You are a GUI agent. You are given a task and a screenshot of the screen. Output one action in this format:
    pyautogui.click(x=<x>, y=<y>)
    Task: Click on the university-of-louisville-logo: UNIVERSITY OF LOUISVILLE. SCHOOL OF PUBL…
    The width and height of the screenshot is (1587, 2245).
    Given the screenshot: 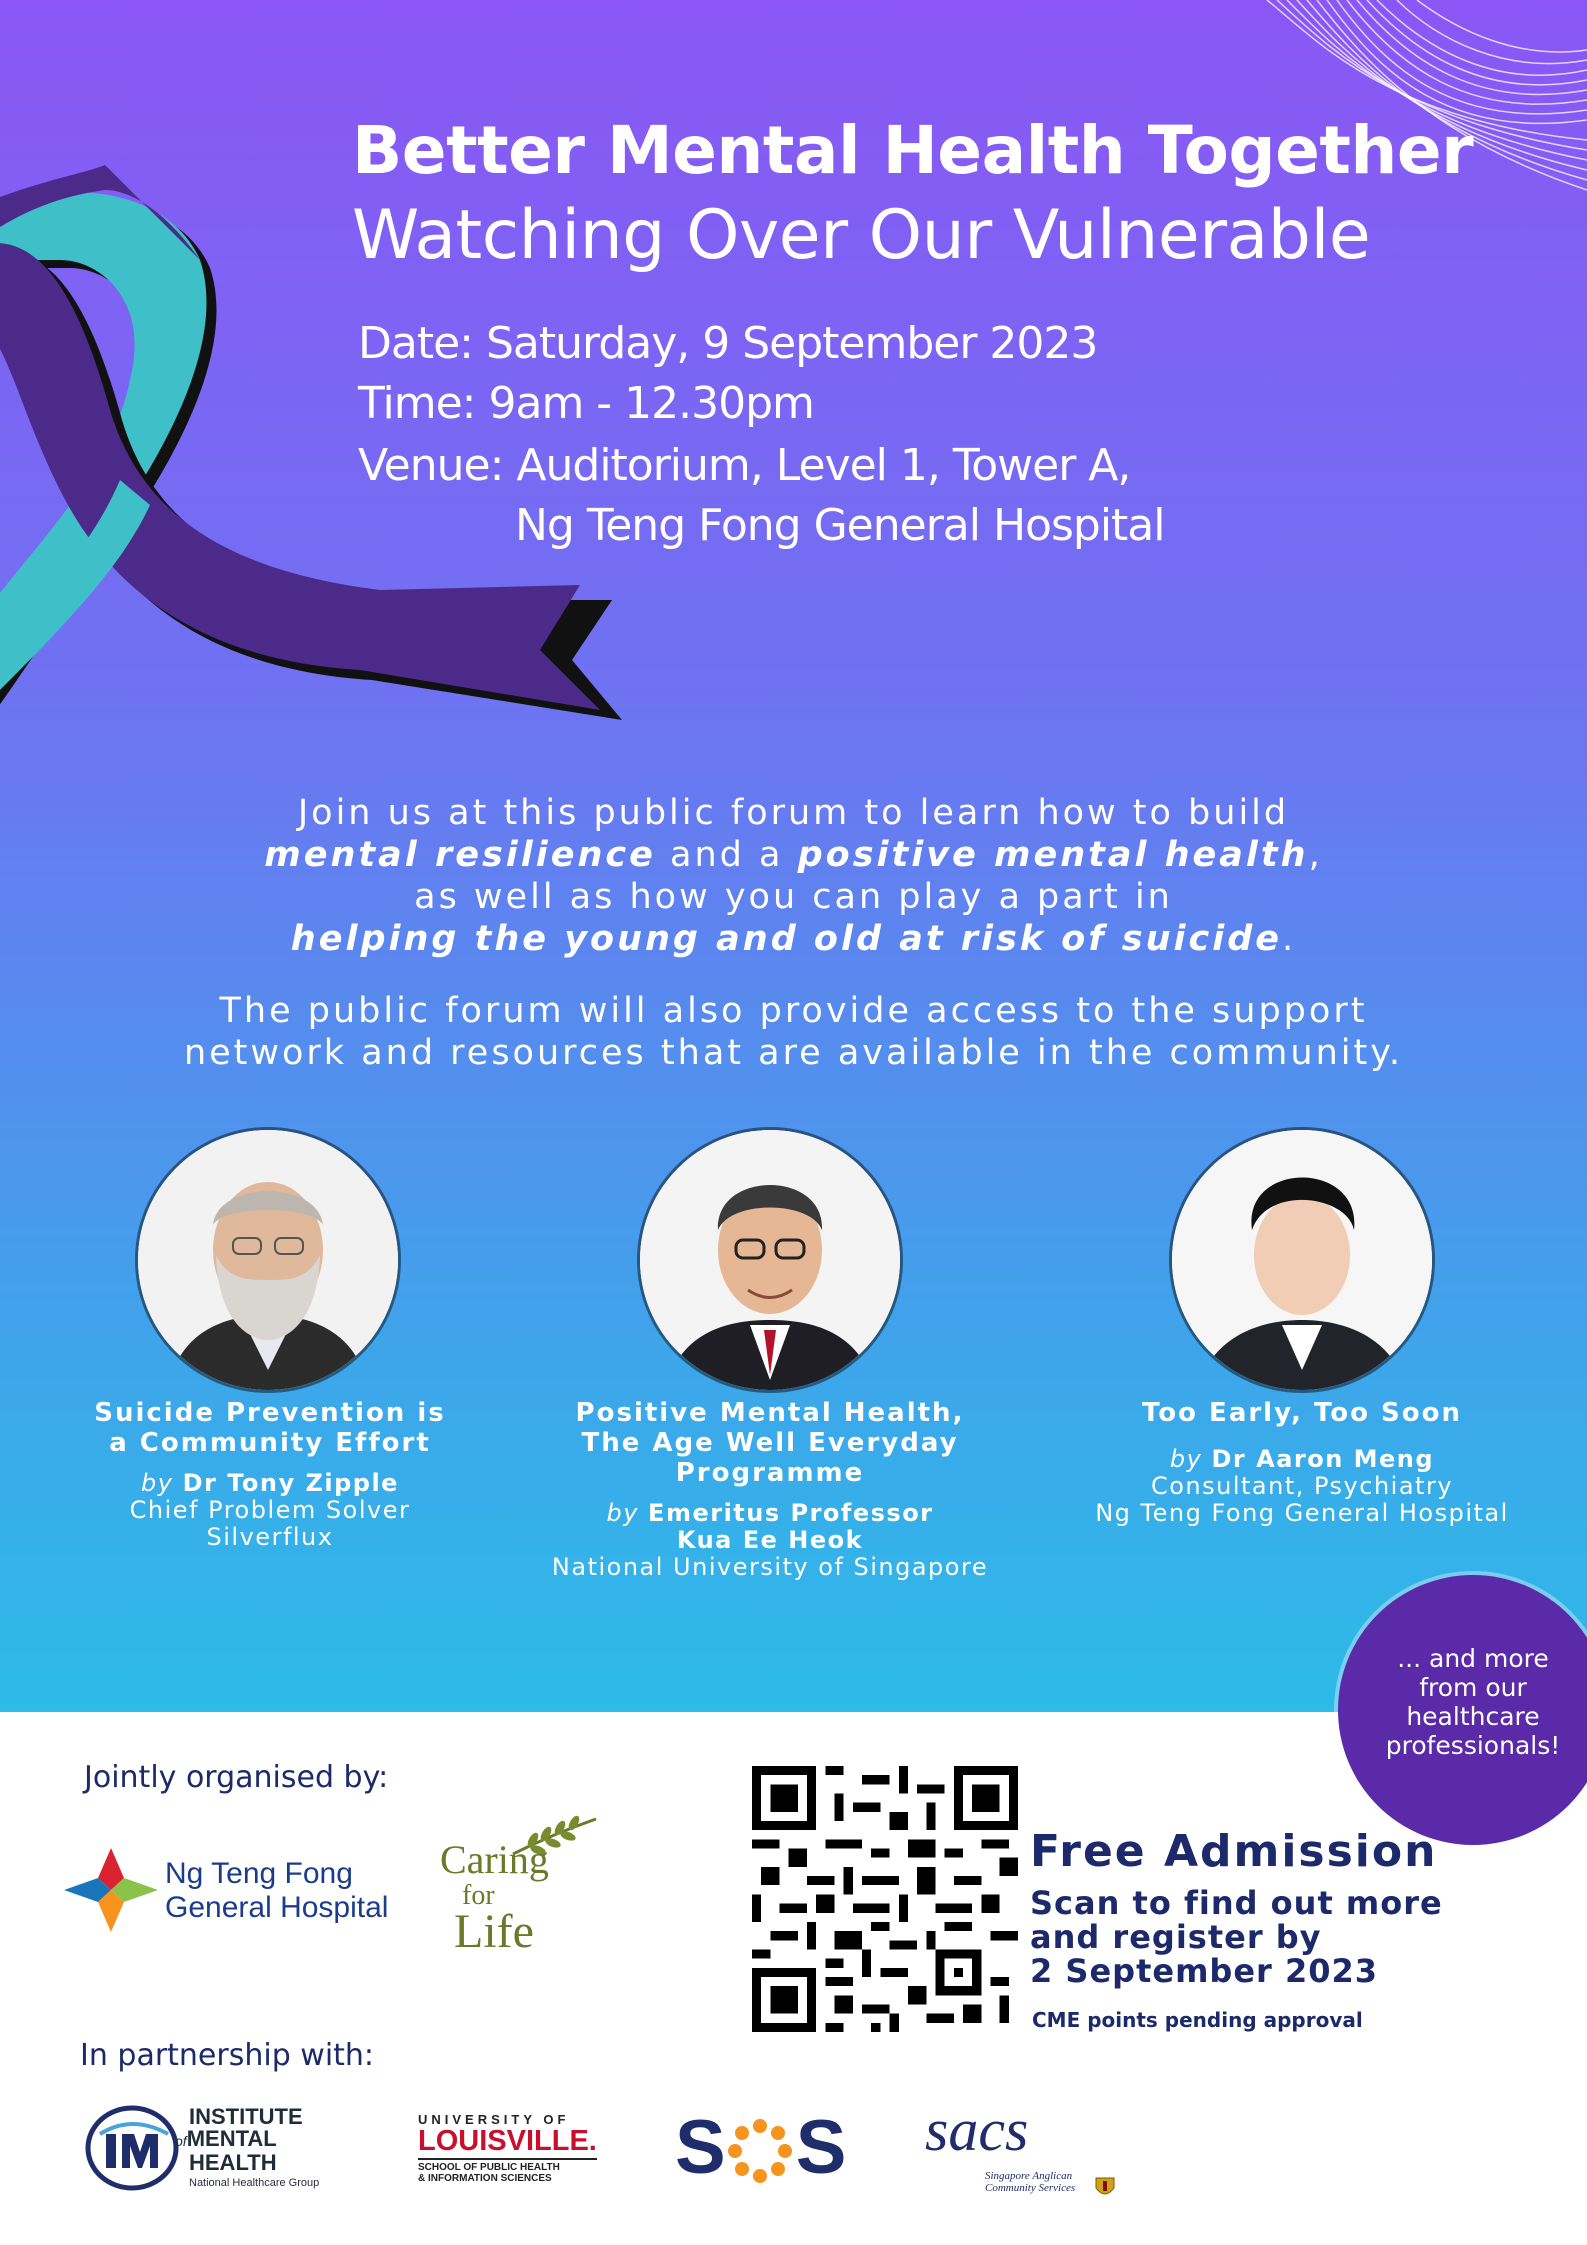 What is the action you would take?
    pyautogui.click(x=507, y=2148)
    